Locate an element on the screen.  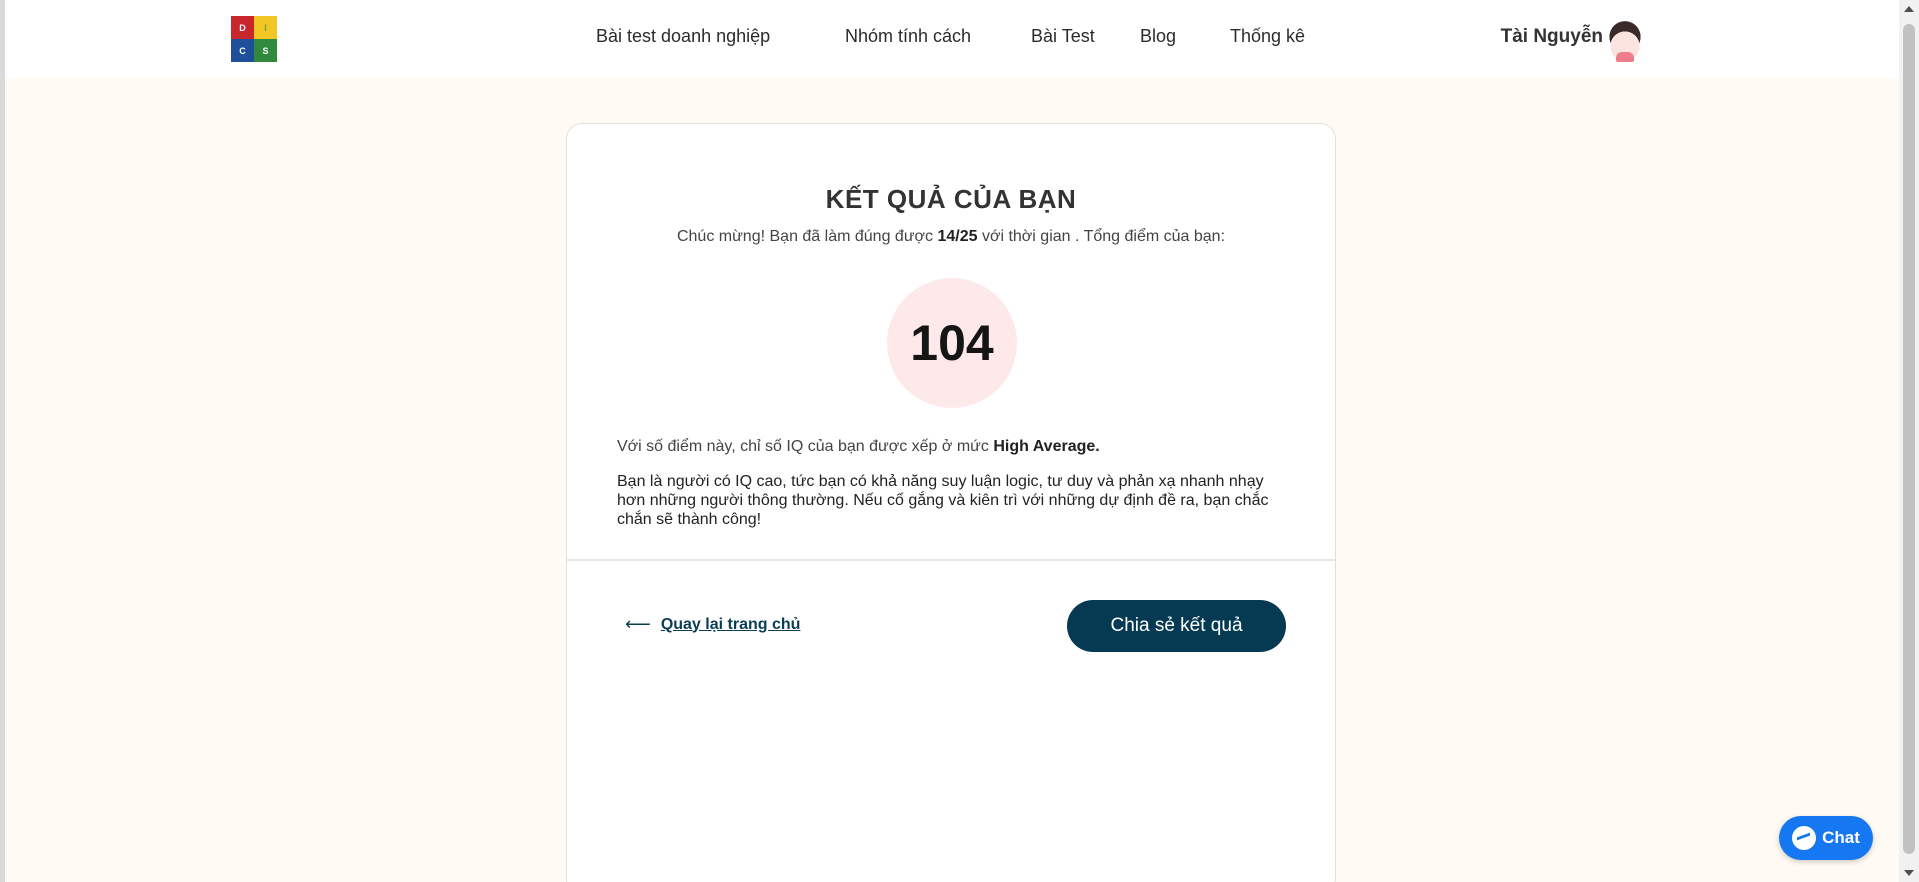
scroll-thumb is located at coordinates (1909, 439).